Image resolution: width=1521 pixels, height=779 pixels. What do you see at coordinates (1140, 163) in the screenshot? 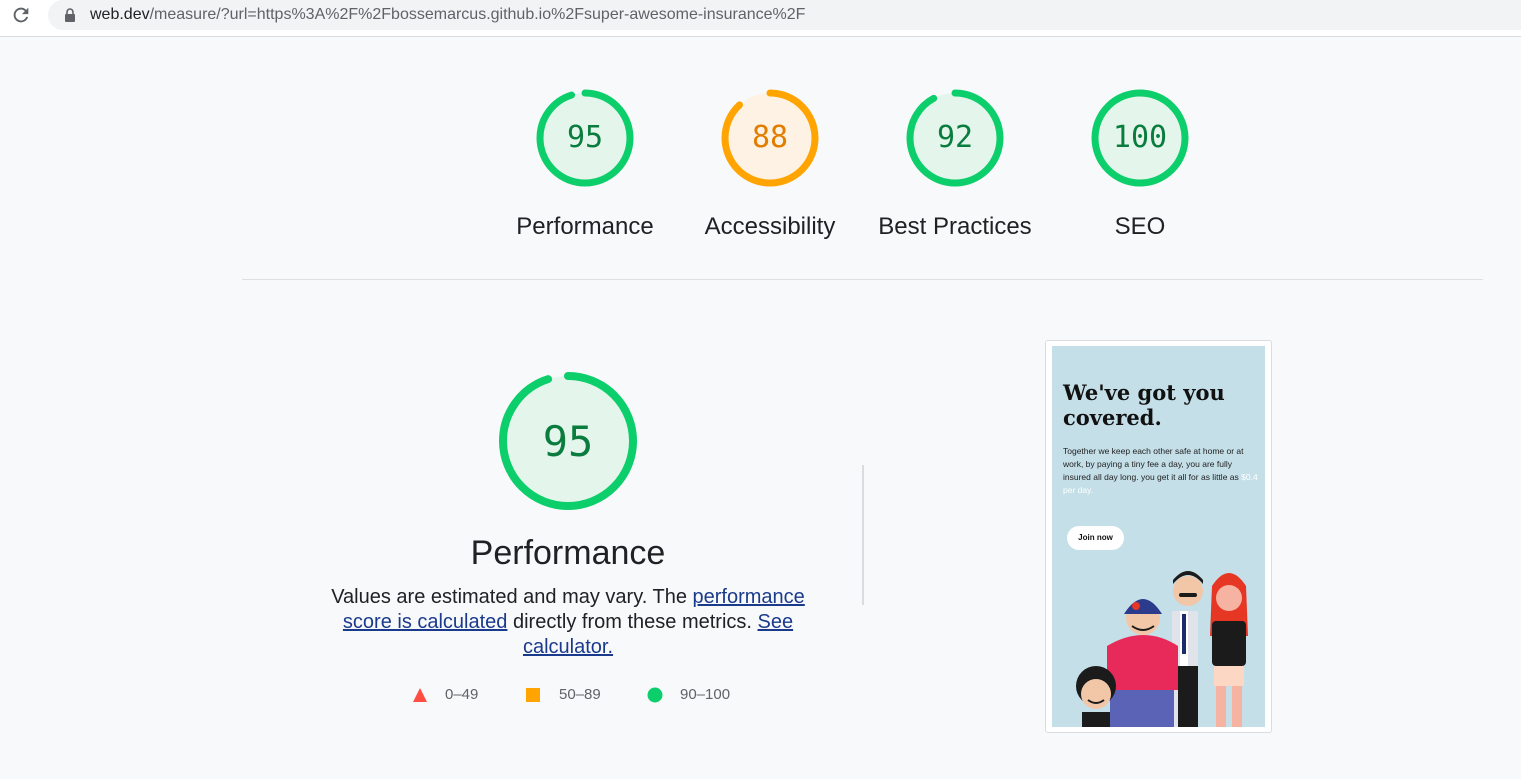
I see `gauge-seo: 100 SEO` at bounding box center [1140, 163].